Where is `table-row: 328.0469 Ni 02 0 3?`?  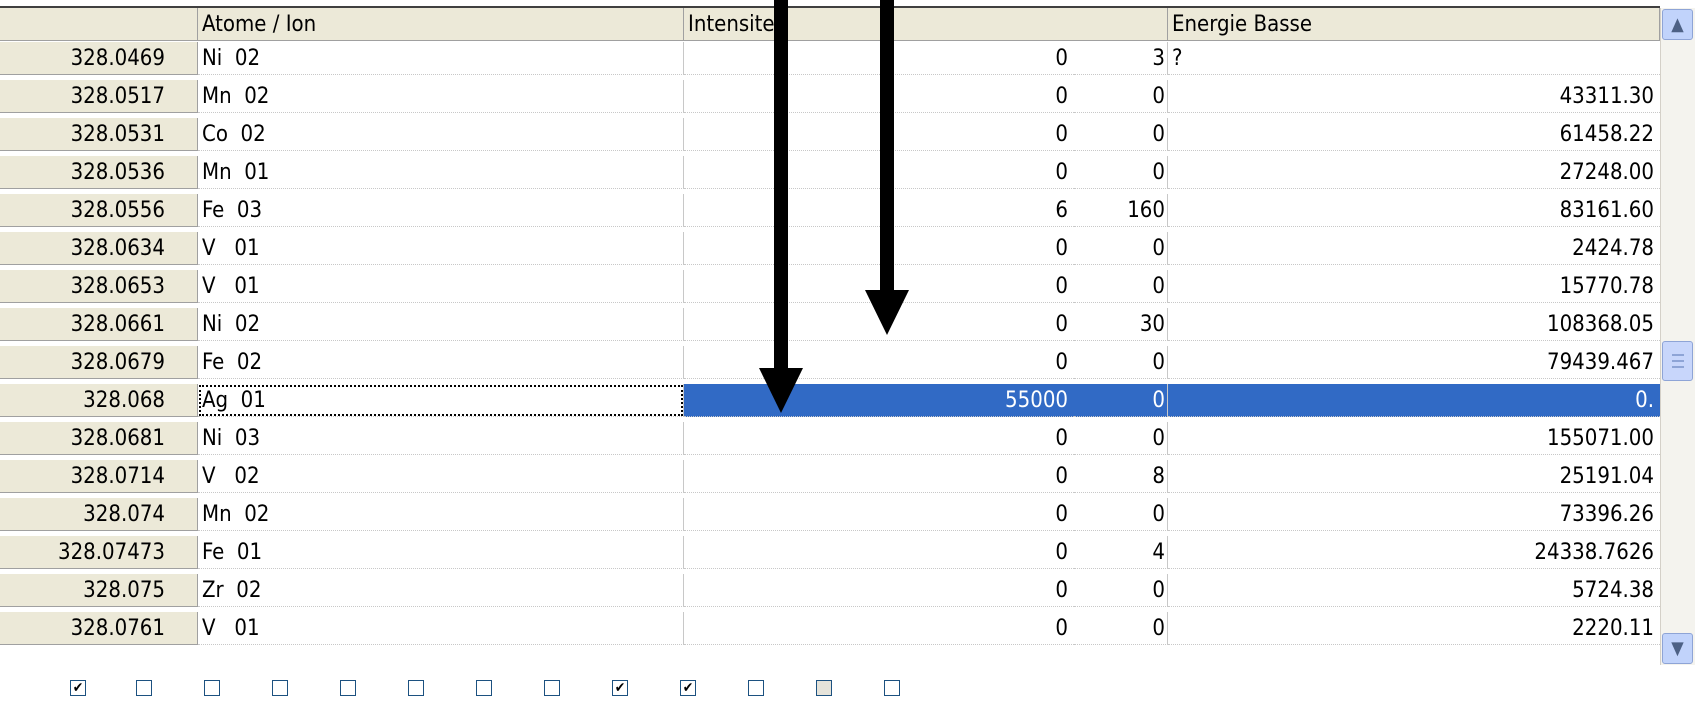
table-row: 328.0469 Ni 02 0 3? is located at coordinates (830, 59).